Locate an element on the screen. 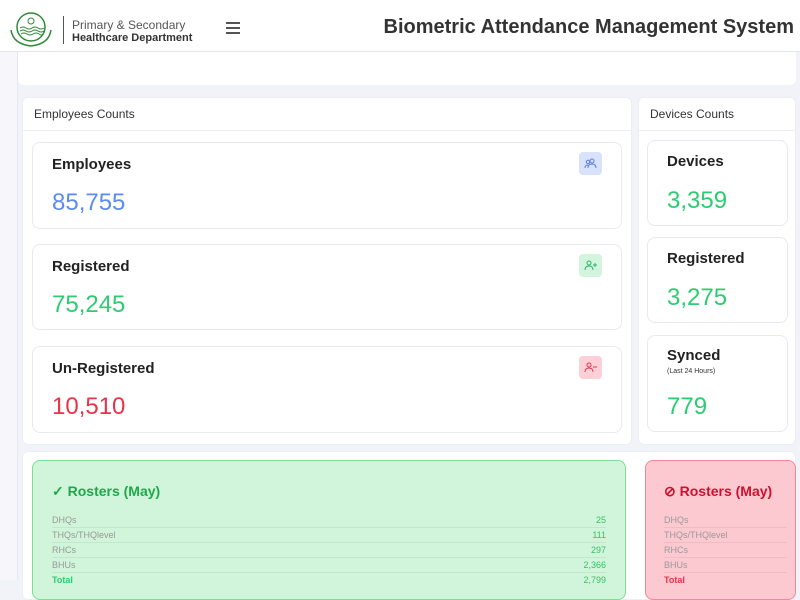 The height and width of the screenshot is (600, 800). card-value: 10,510 is located at coordinates (89, 406).